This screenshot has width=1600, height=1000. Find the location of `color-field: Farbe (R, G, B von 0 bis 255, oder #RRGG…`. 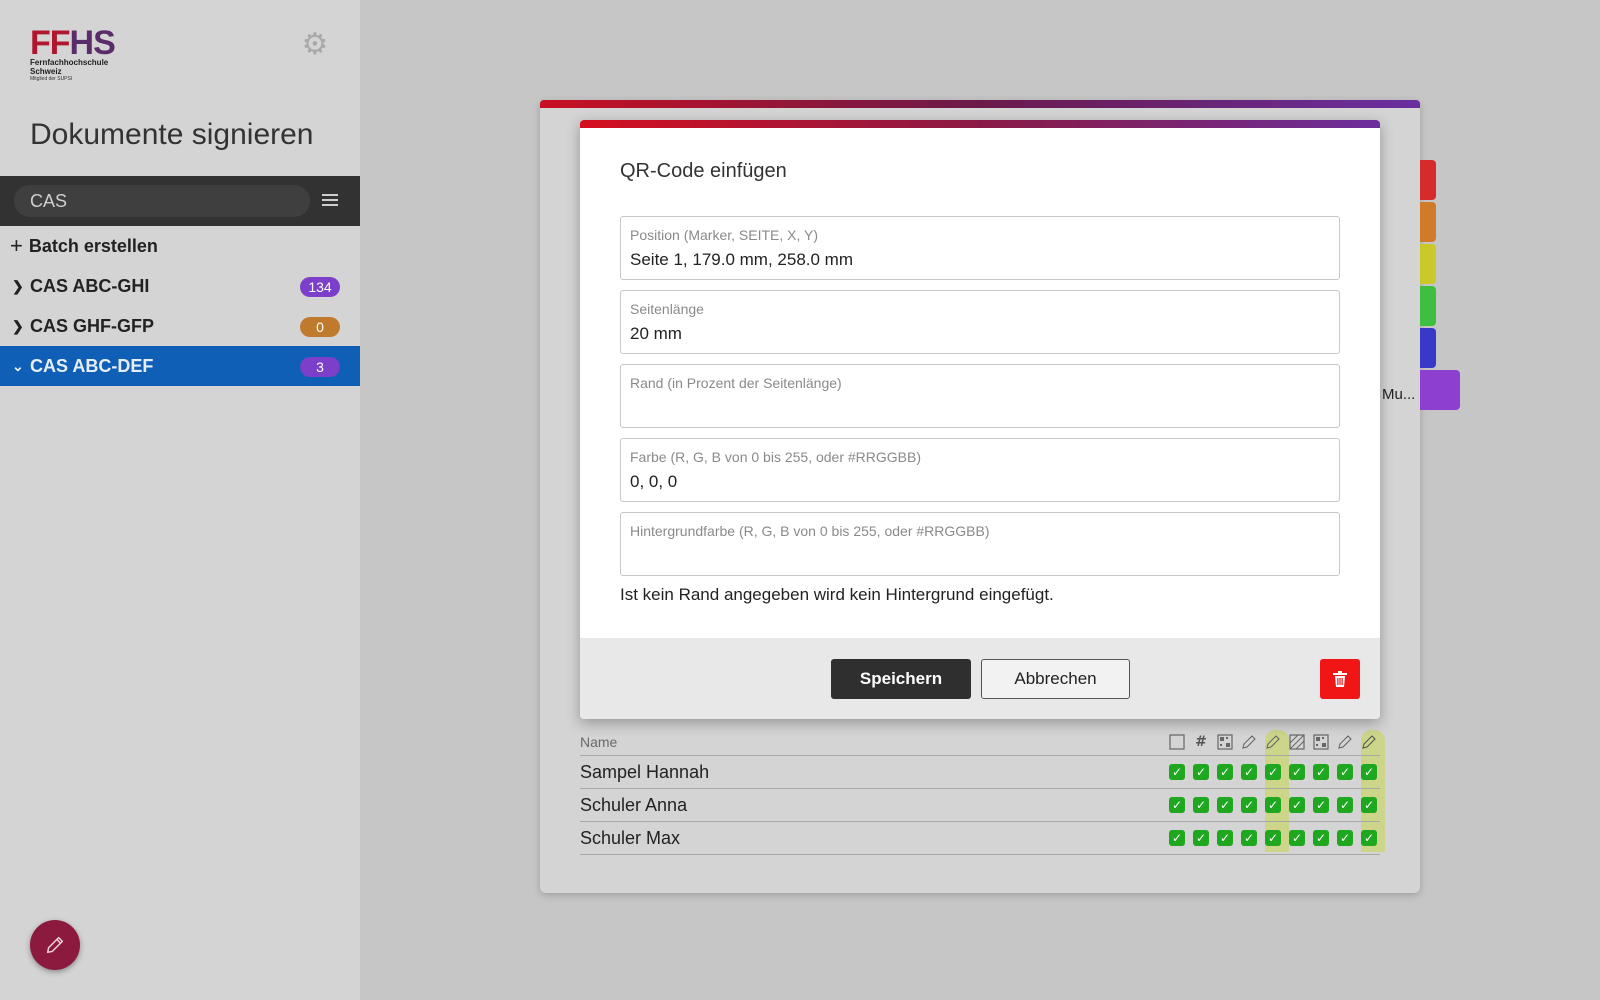

color-field: Farbe (R, G, B von 0 bis 255, oder #RRGG… is located at coordinates (980, 470).